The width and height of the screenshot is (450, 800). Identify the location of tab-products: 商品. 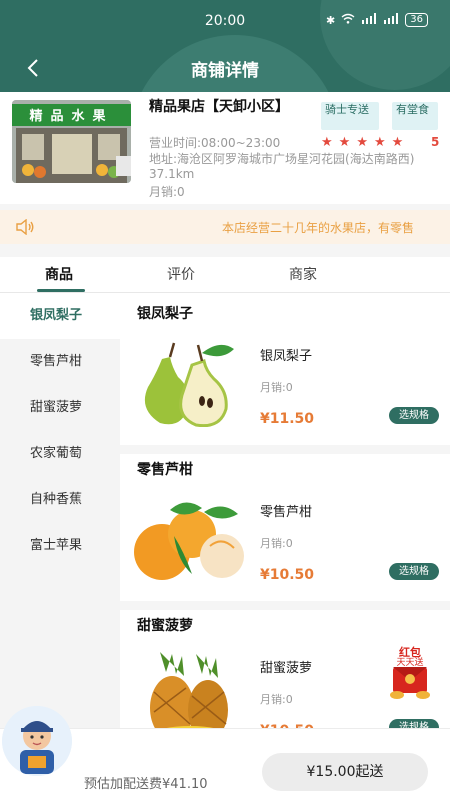
(59, 274).